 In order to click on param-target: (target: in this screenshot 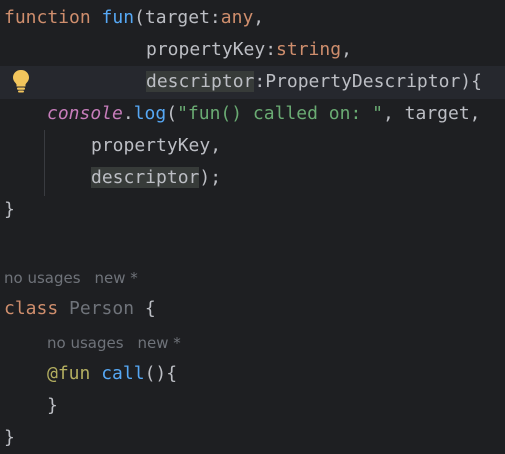, I will do `click(177, 17)`.